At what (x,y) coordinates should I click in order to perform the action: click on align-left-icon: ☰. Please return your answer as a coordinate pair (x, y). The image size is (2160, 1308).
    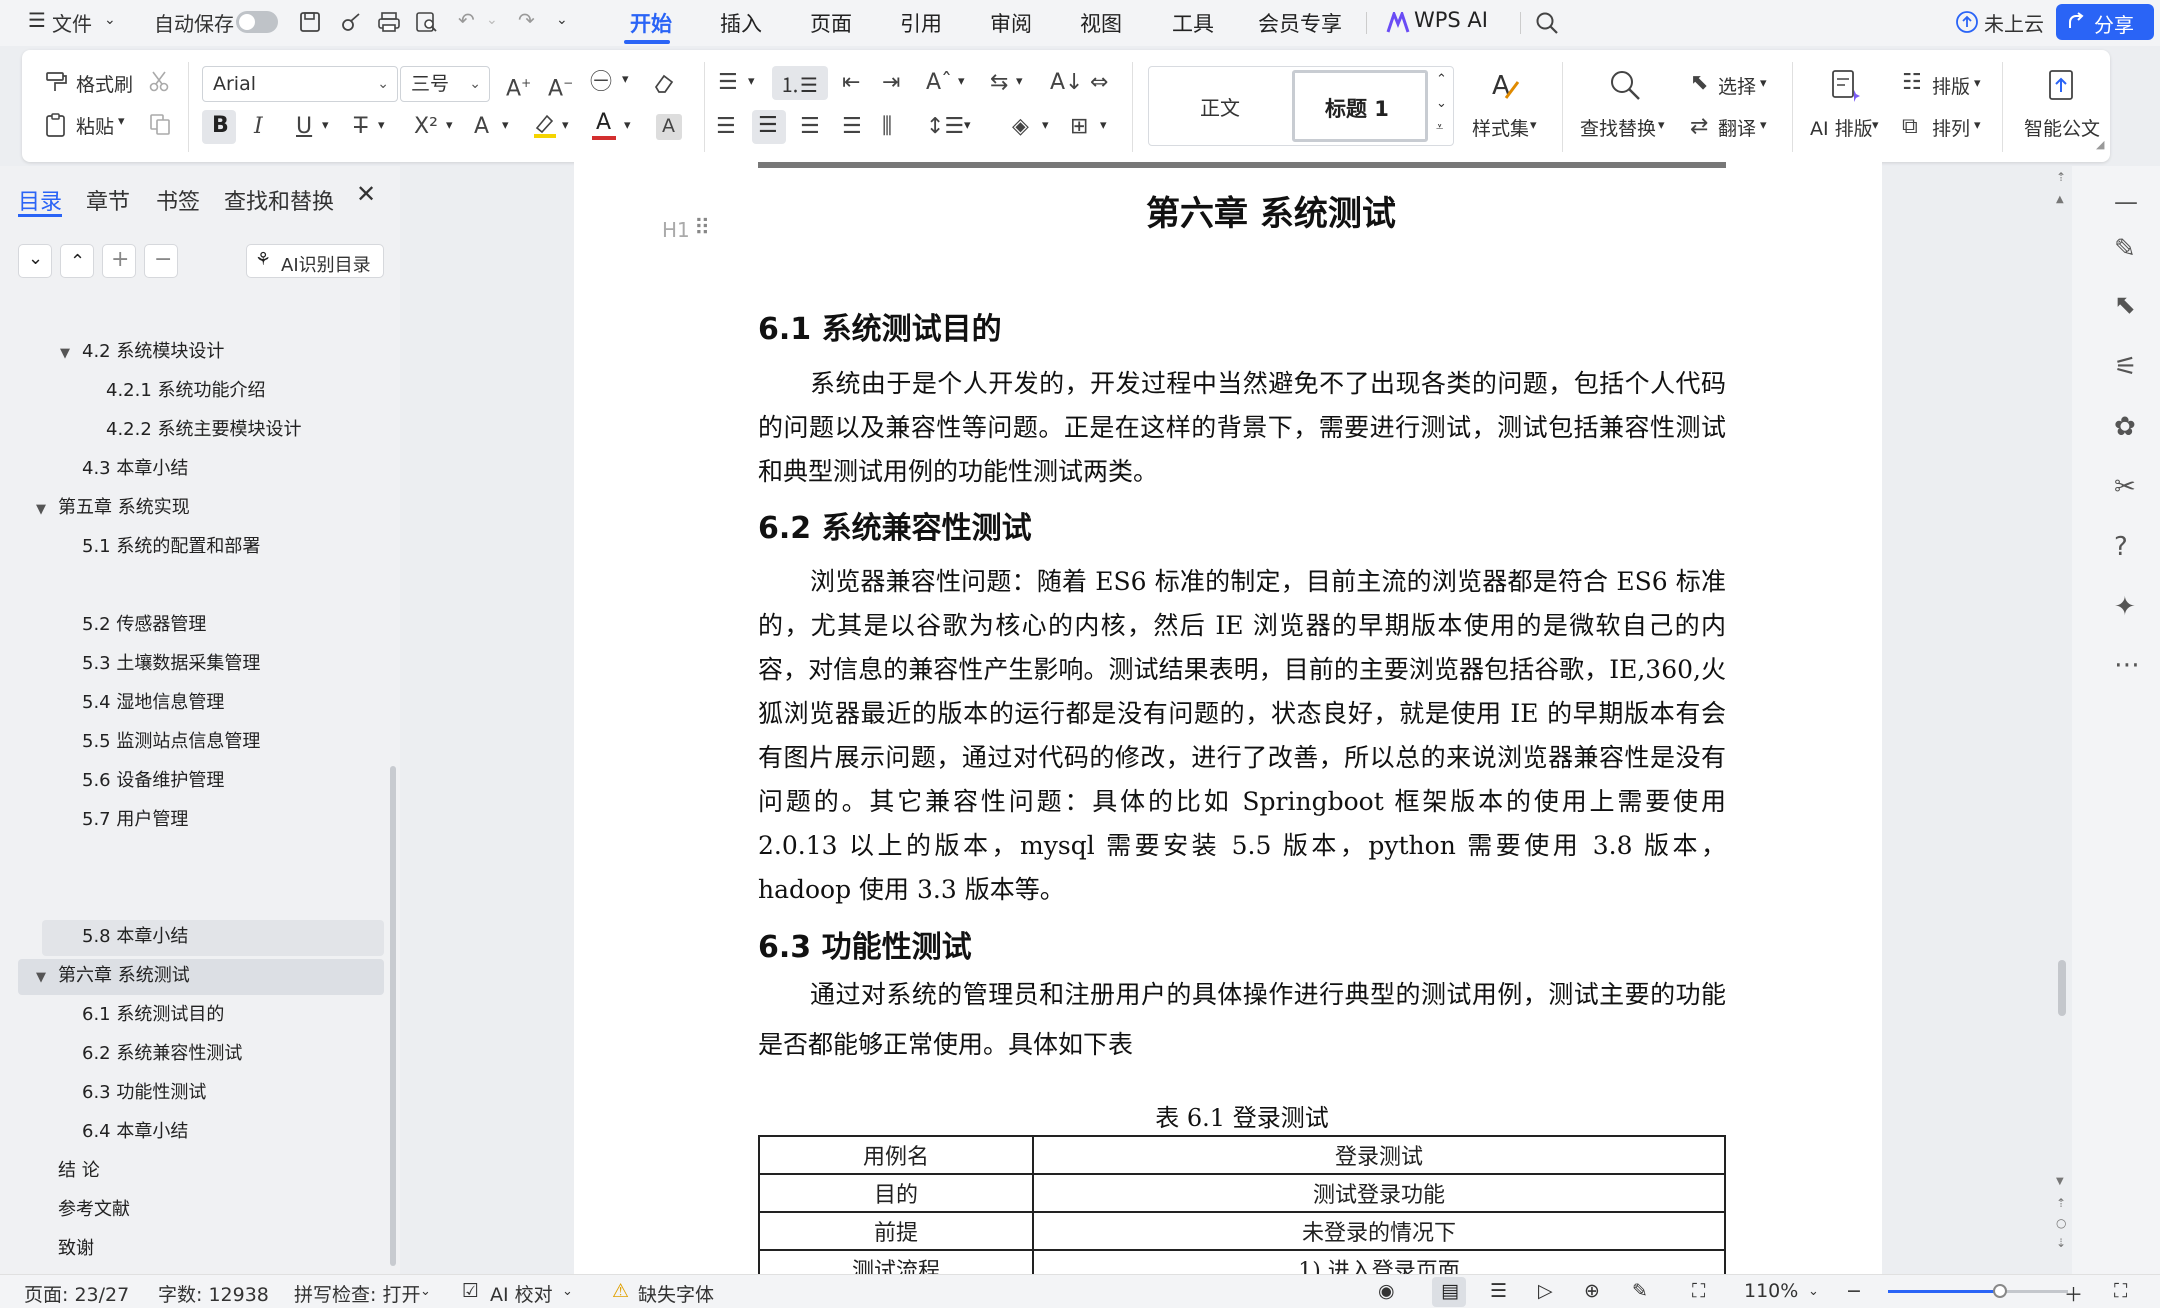
    Looking at the image, I should click on (726, 127).